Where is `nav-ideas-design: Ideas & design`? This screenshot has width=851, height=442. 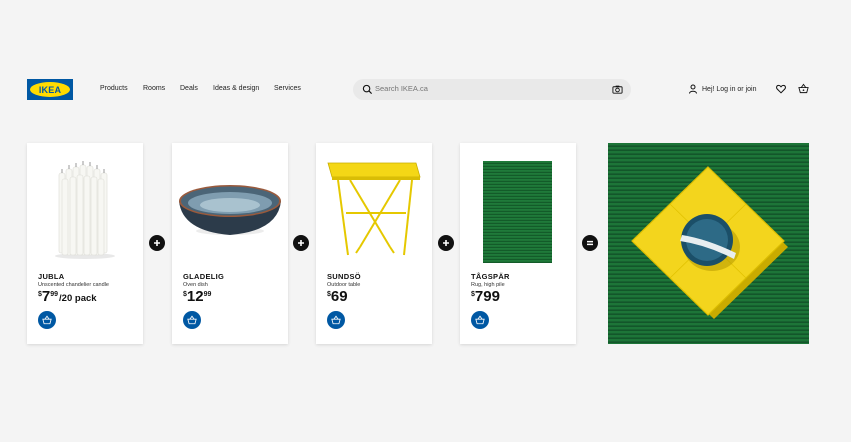 nav-ideas-design: Ideas & design is located at coordinates (236, 88).